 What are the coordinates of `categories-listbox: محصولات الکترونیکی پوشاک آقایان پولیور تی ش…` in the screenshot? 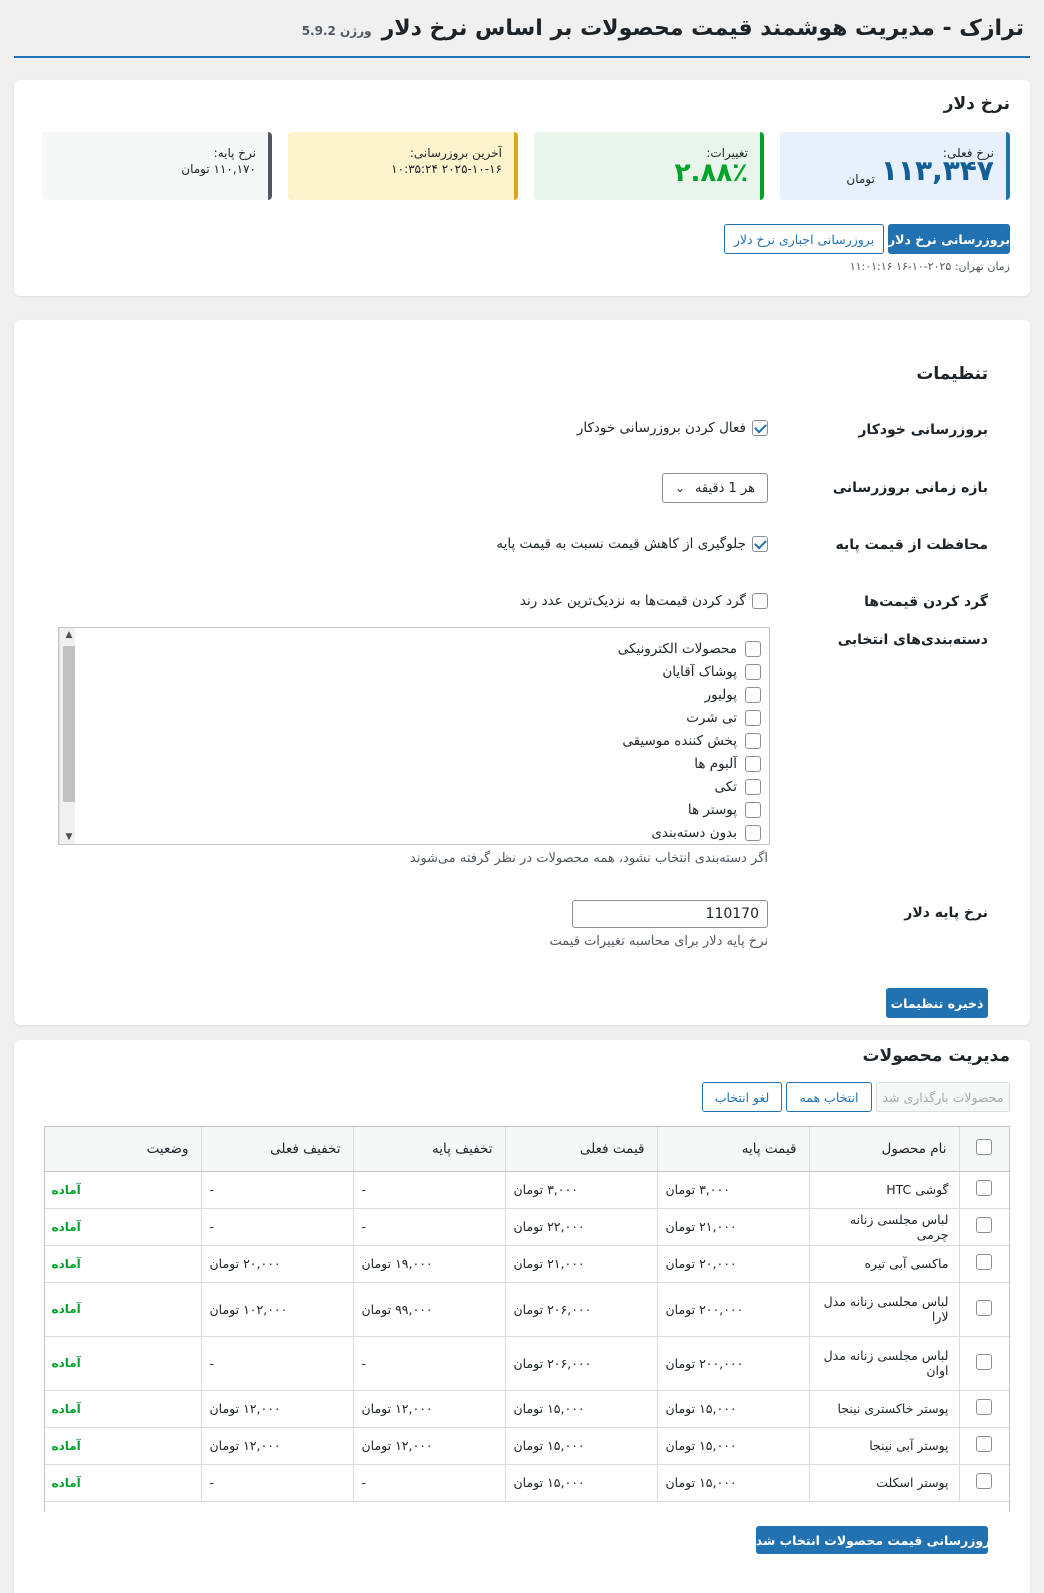 It's located at (414, 736).